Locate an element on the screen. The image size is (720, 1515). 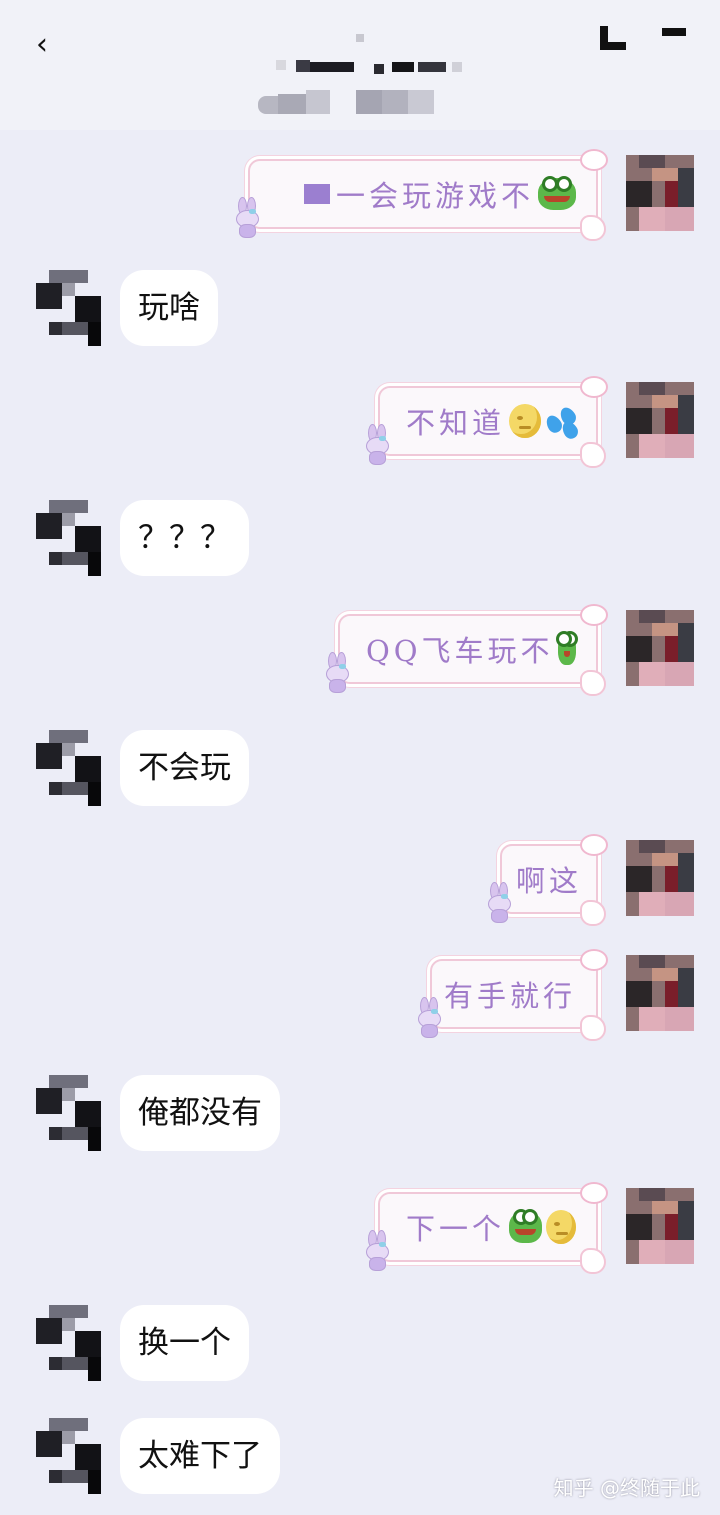
message-text: 有手就行 is located at coordinates (509, 996).